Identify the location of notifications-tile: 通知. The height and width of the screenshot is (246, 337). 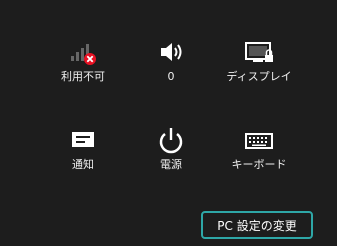
(83, 152).